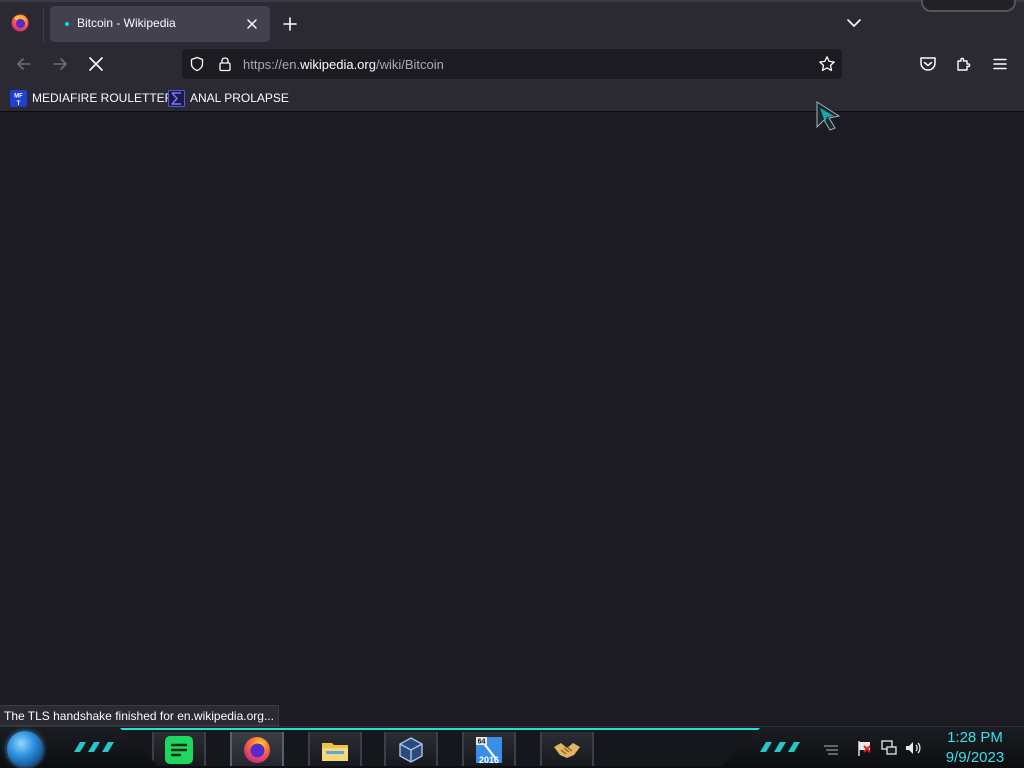 This screenshot has height=768, width=1024. Describe the element at coordinates (968, 6) in the screenshot. I see `window-frame-decoration` at that location.